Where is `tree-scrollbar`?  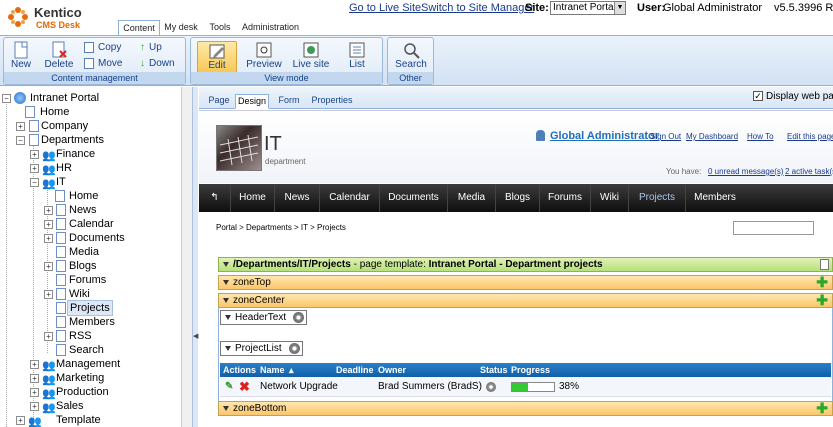
tree-scrollbar is located at coordinates (186, 257).